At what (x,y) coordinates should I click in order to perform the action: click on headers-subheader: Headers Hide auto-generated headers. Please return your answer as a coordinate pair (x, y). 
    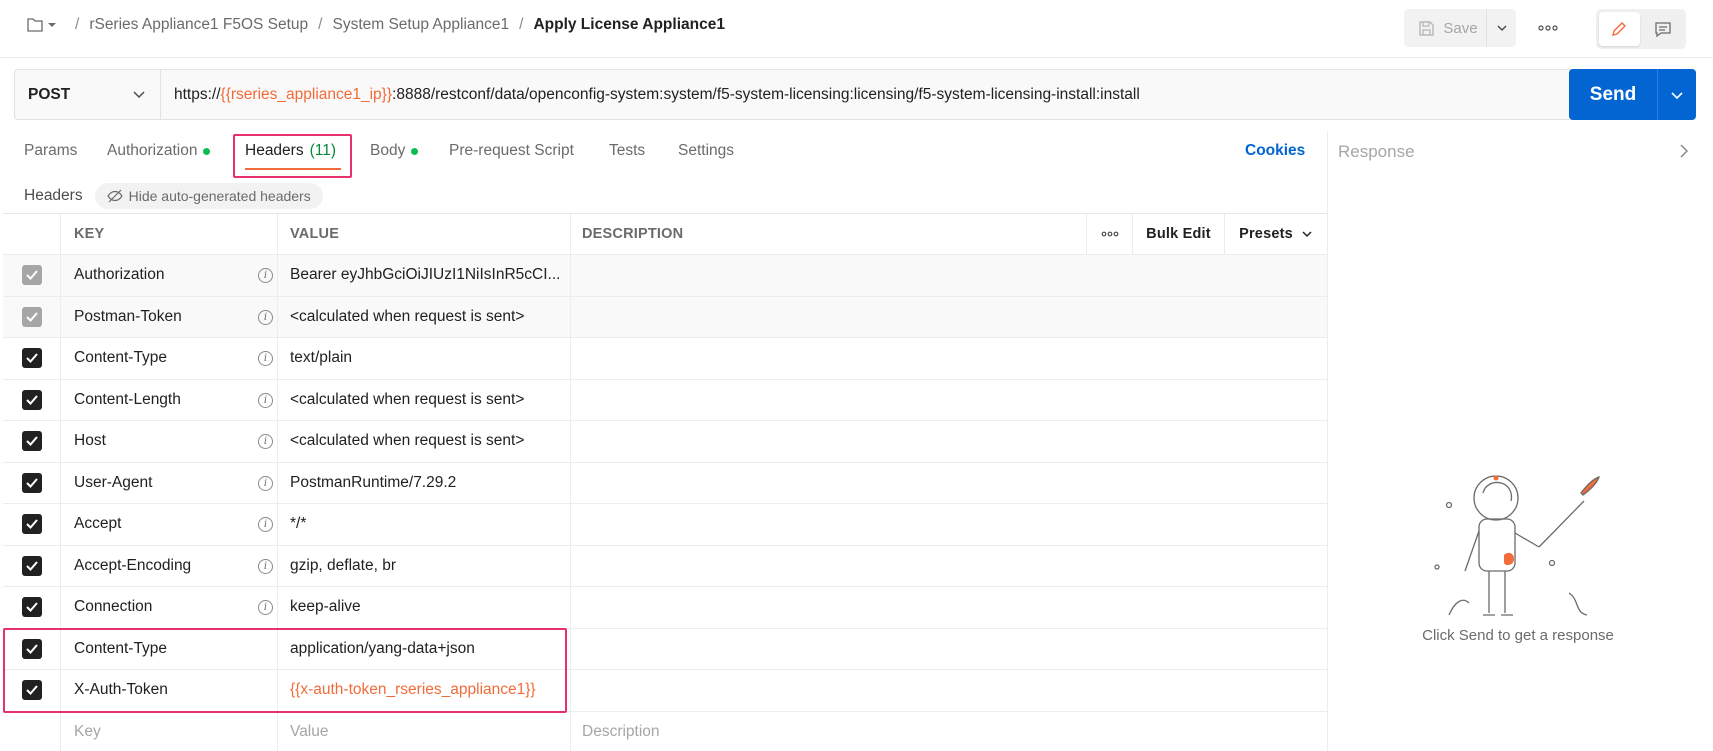
    Looking at the image, I should click on (173, 196).